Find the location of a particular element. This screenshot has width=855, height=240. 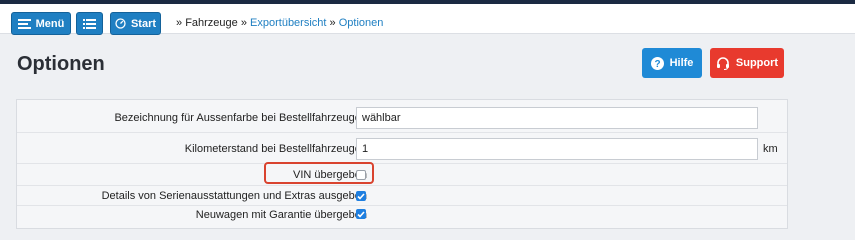

option-row-vin: VIN übergeben is located at coordinates (402, 175).